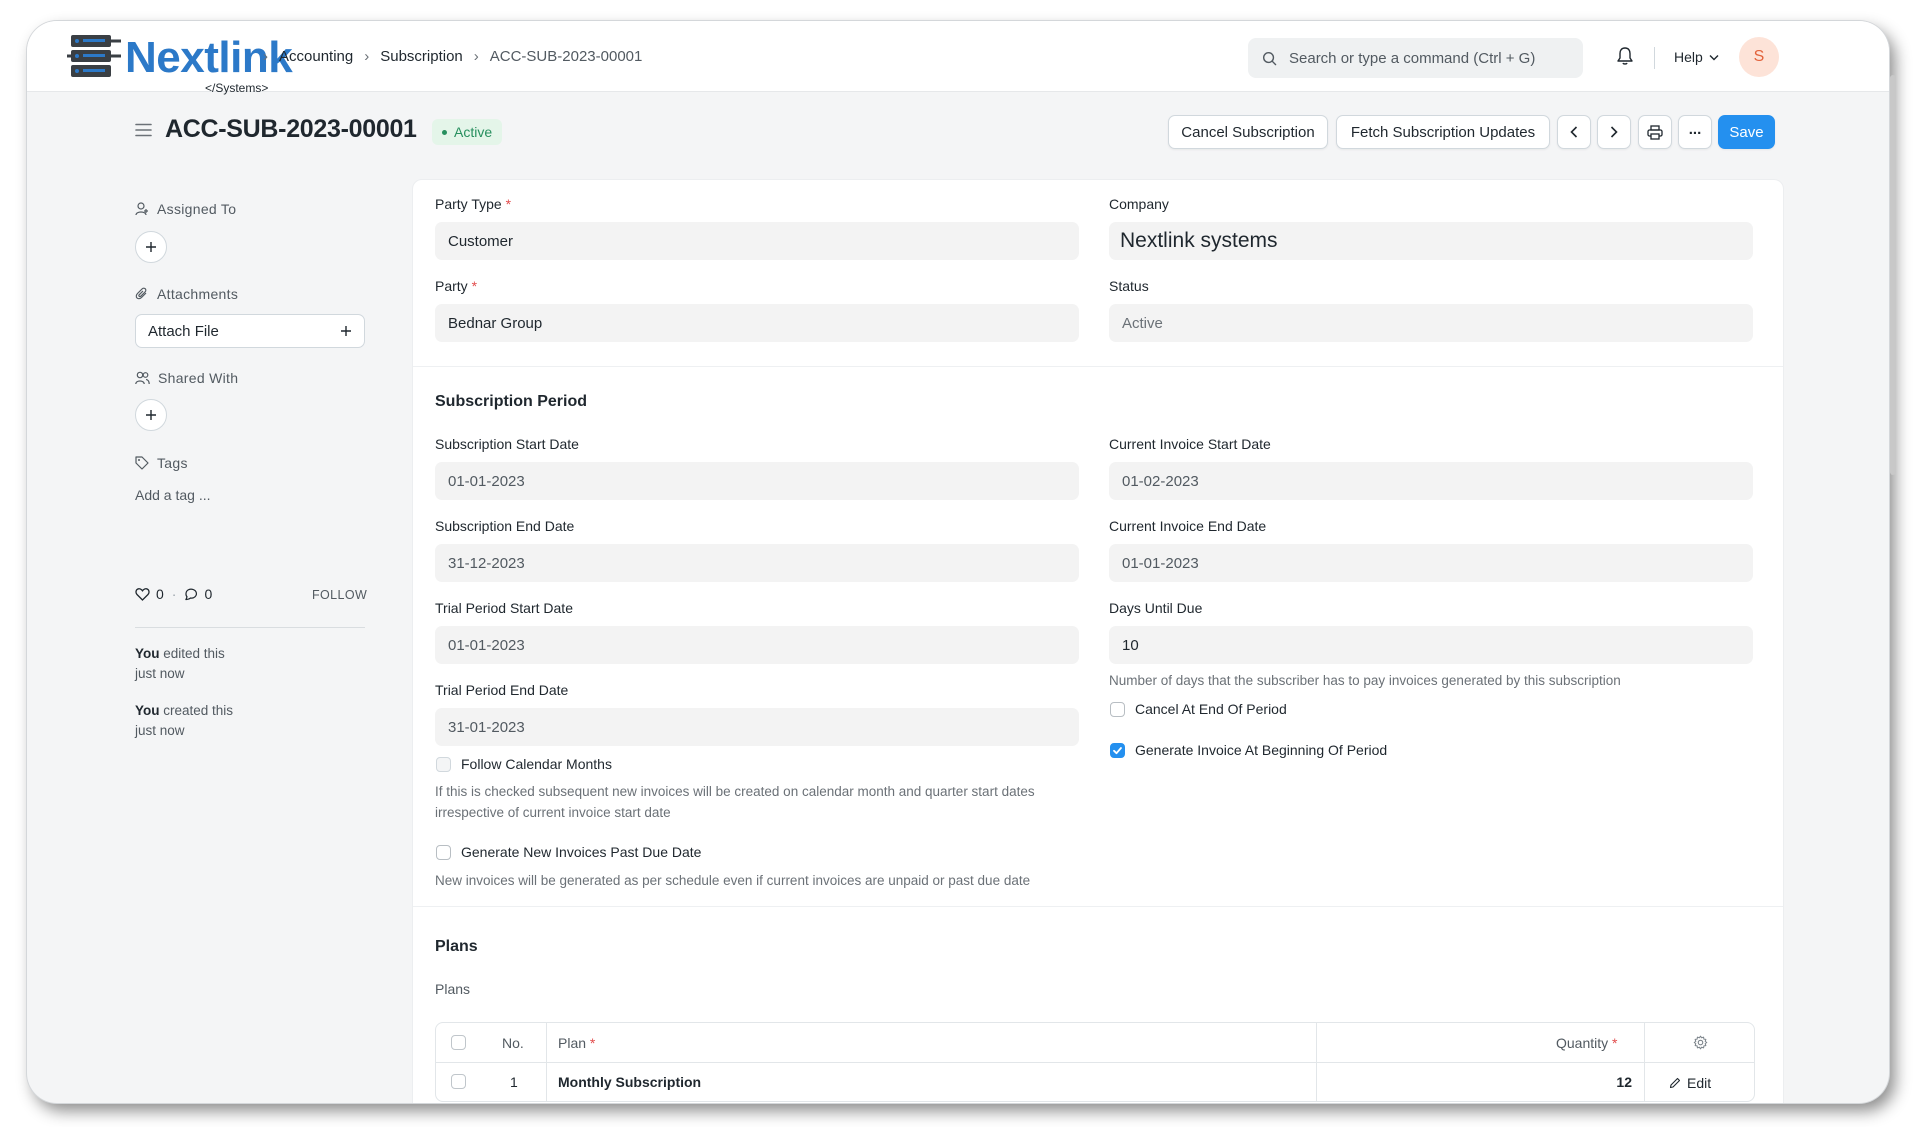 This screenshot has width=1915, height=1127. What do you see at coordinates (1625, 56) in the screenshot?
I see `bell-icon` at bounding box center [1625, 56].